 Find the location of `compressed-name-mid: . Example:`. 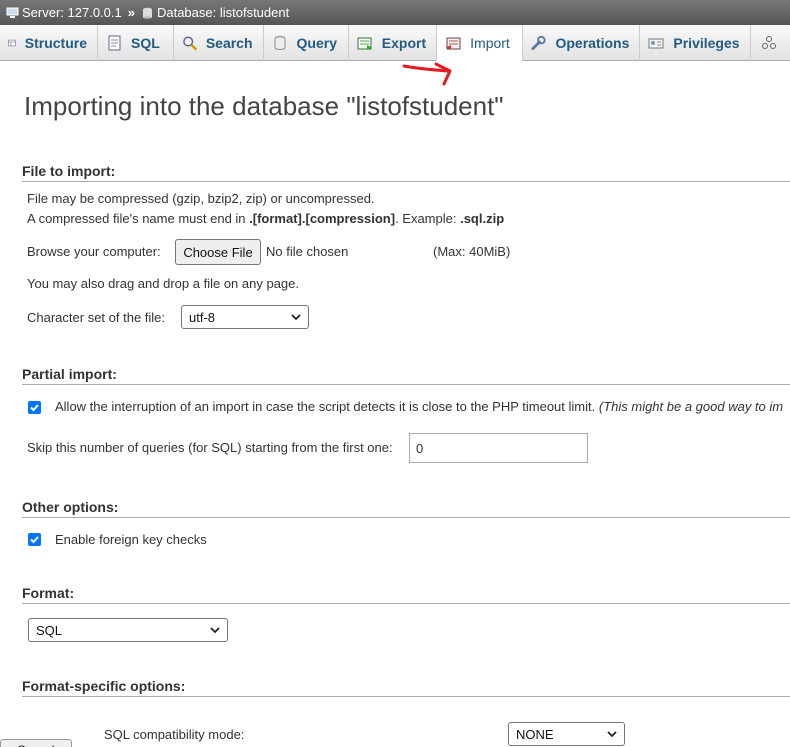

compressed-name-mid: . Example: is located at coordinates (428, 218).